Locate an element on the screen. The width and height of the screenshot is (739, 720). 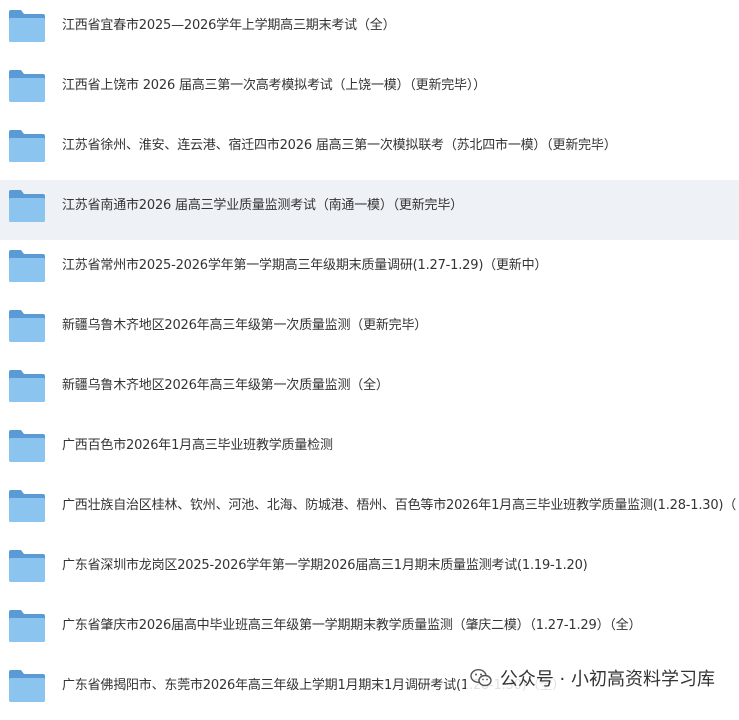
file-name: 江西省上饶市 2026 届高三第一次高考模拟考试（上饶一模）（更新完毕）） is located at coordinates (274, 85).